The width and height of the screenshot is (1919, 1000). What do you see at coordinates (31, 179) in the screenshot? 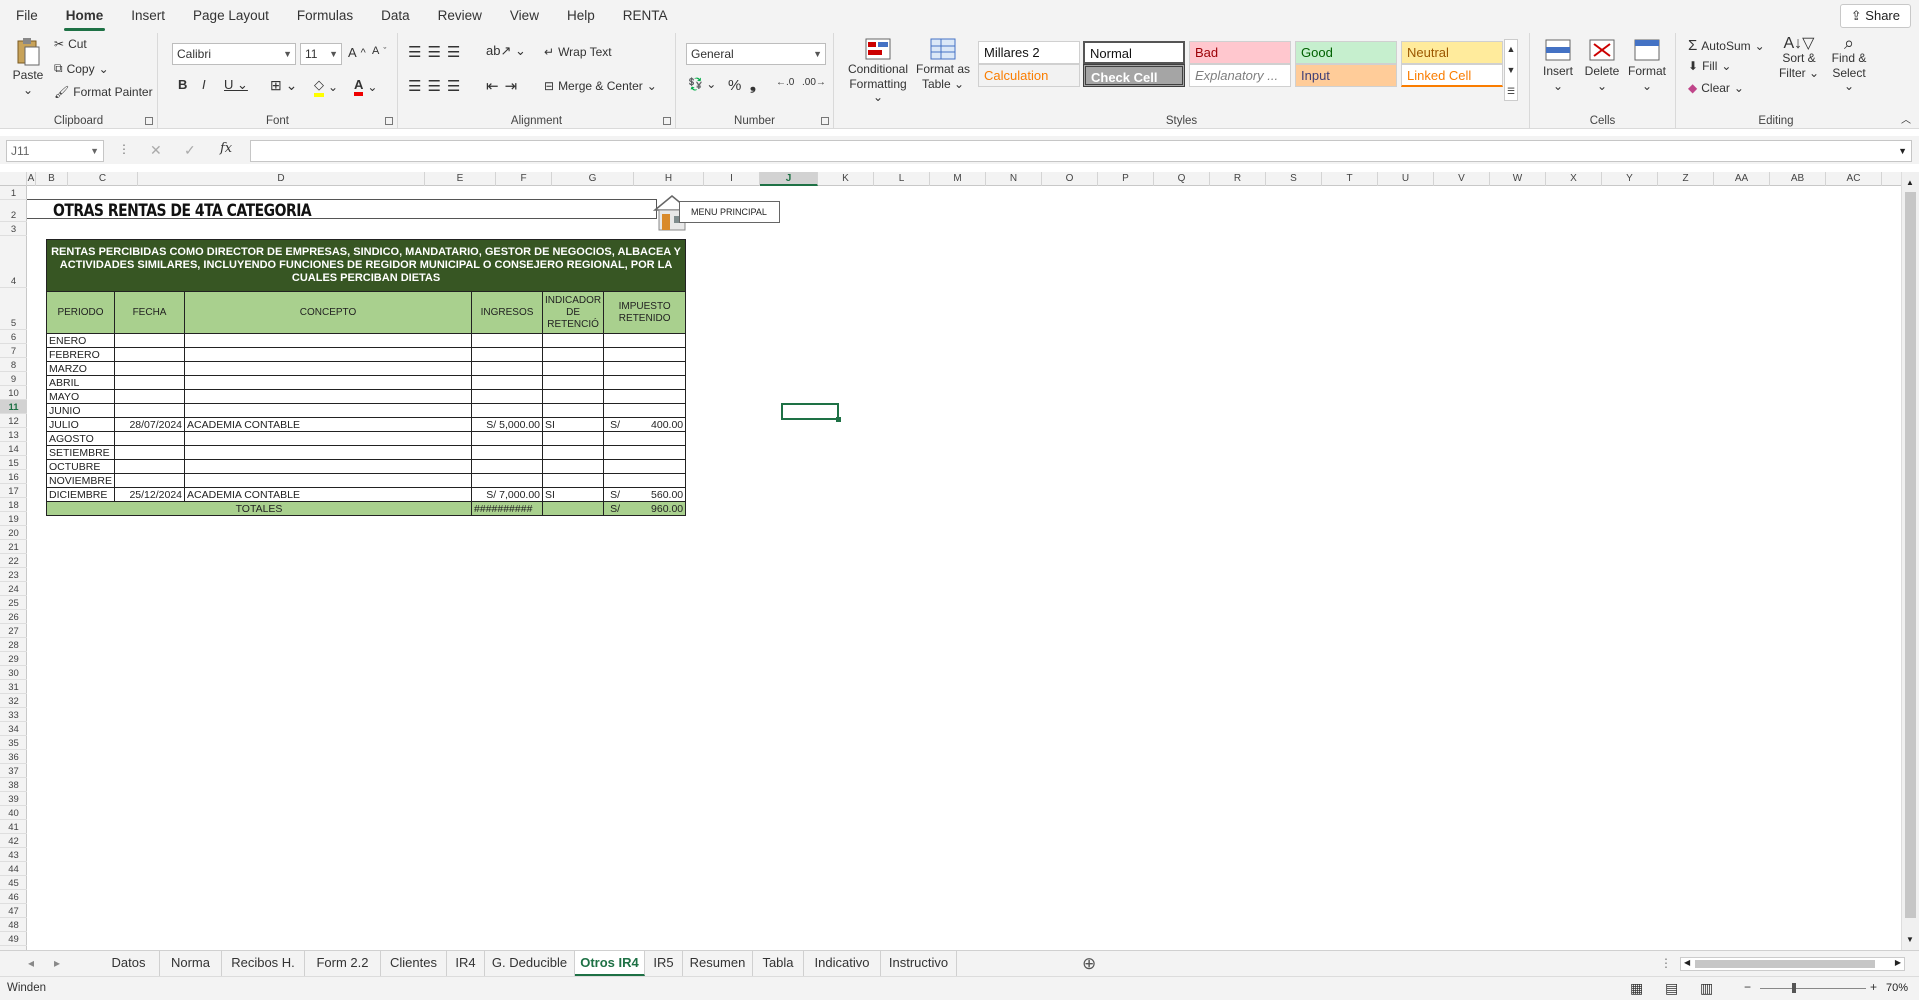
I see `column-header-a: A` at bounding box center [31, 179].